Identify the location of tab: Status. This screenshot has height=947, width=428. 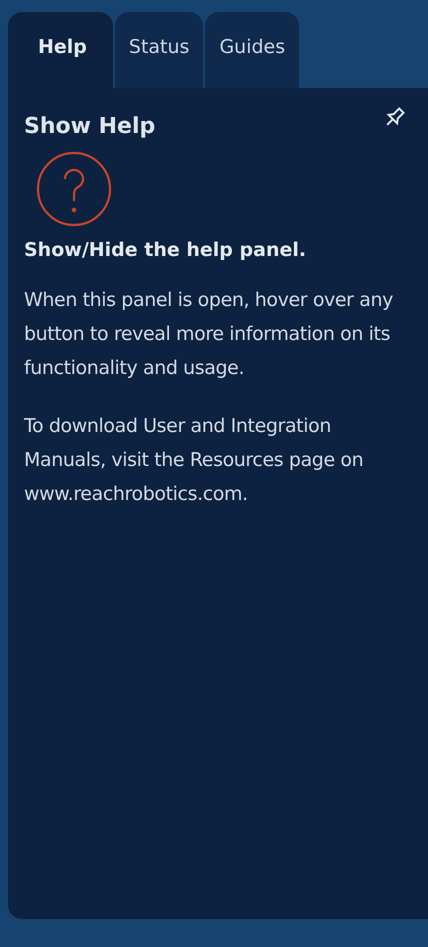
(159, 50).